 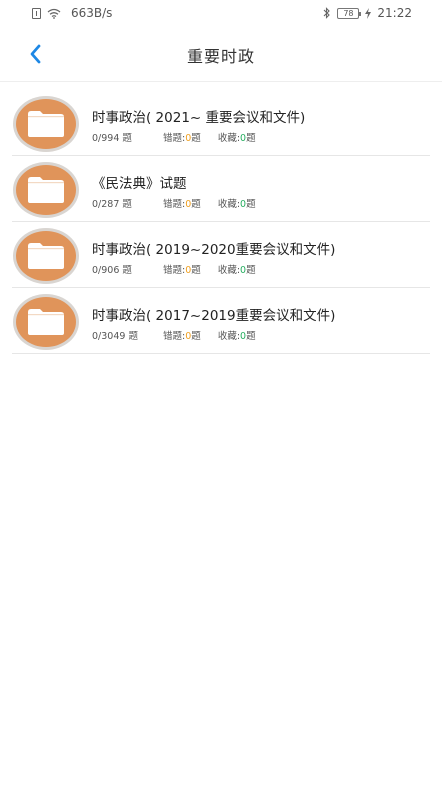 What do you see at coordinates (115, 336) in the screenshot?
I see `progress-count: 0/3049 题` at bounding box center [115, 336].